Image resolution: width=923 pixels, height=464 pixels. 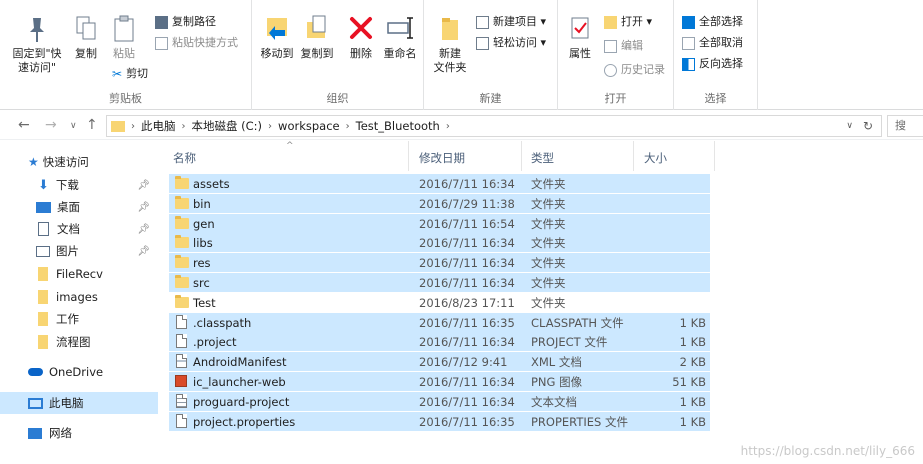 What do you see at coordinates (76, 372) in the screenshot?
I see `nav-onedrive-label: OneDrive` at bounding box center [76, 372].